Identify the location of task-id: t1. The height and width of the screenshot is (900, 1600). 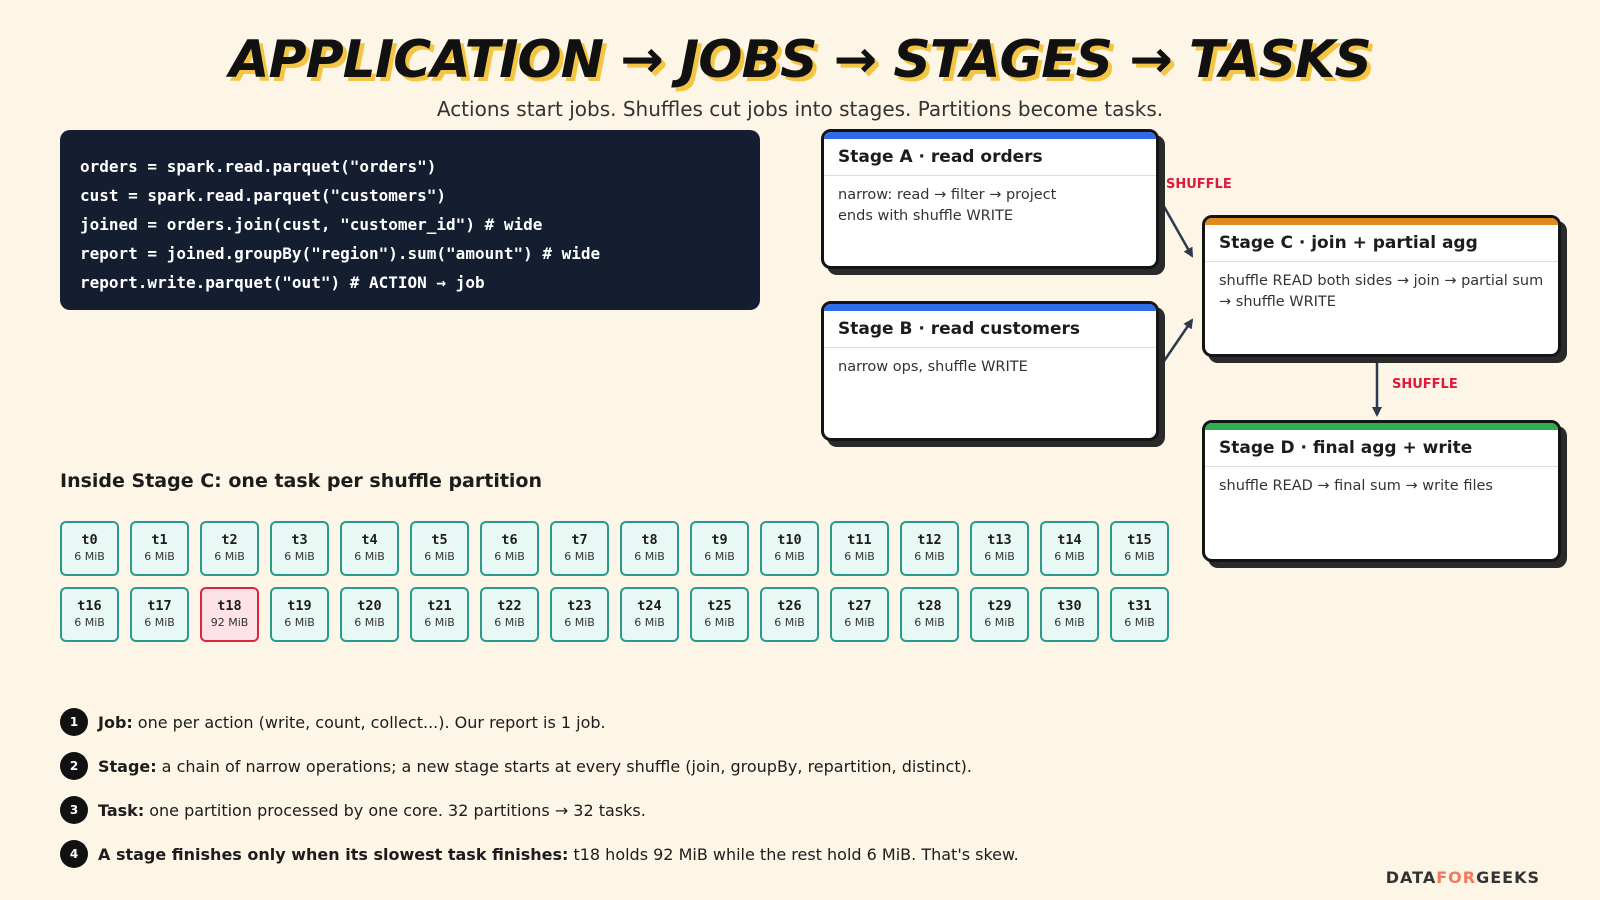
(159, 540).